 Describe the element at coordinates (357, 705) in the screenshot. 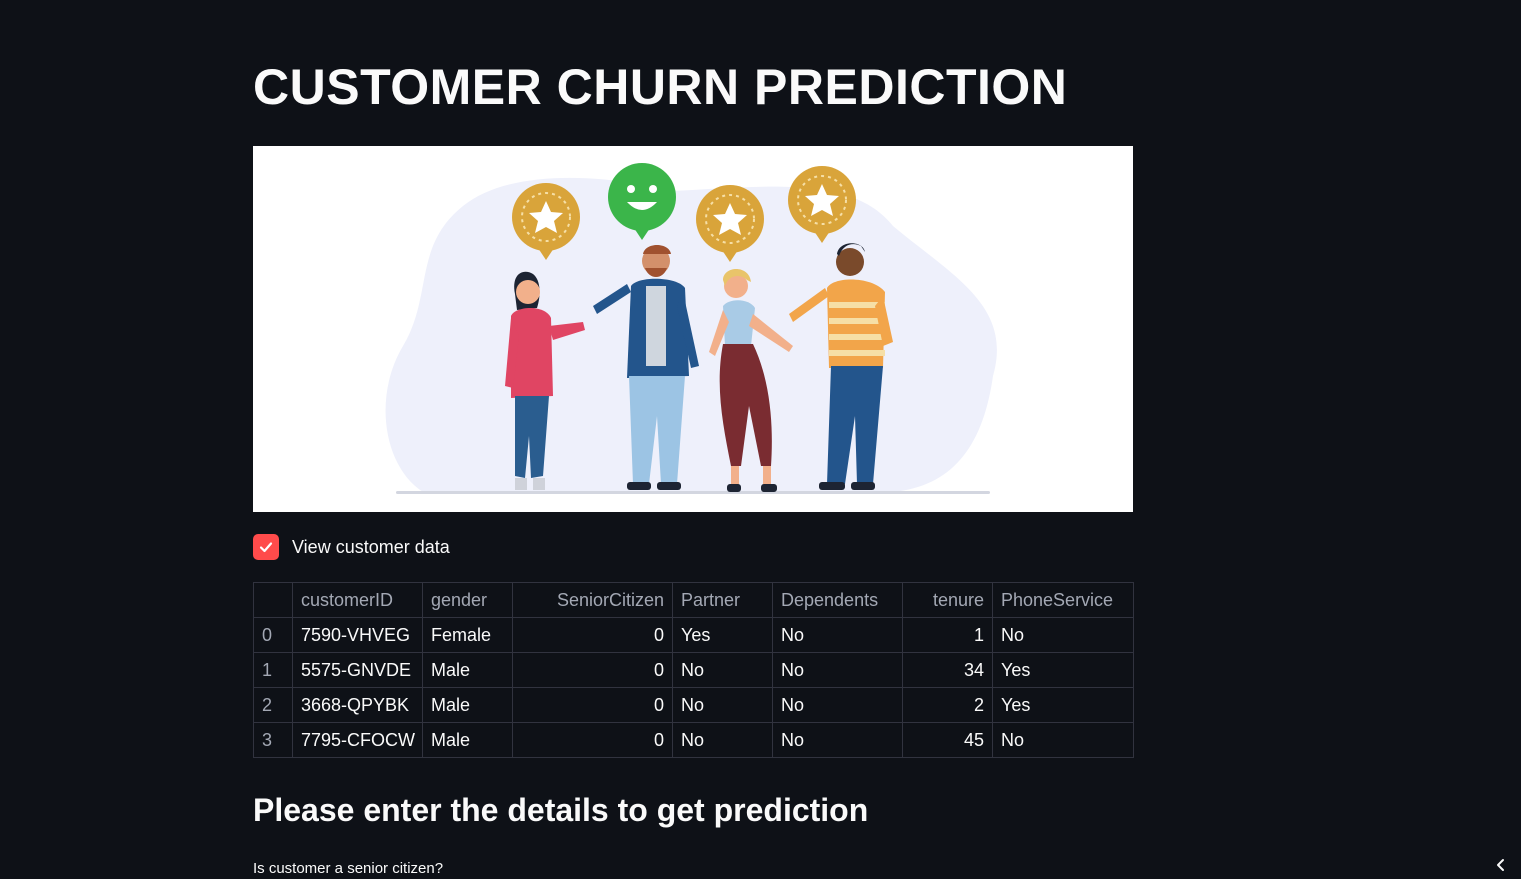

I see `cell-customerid: 3668-QPYBK` at that location.